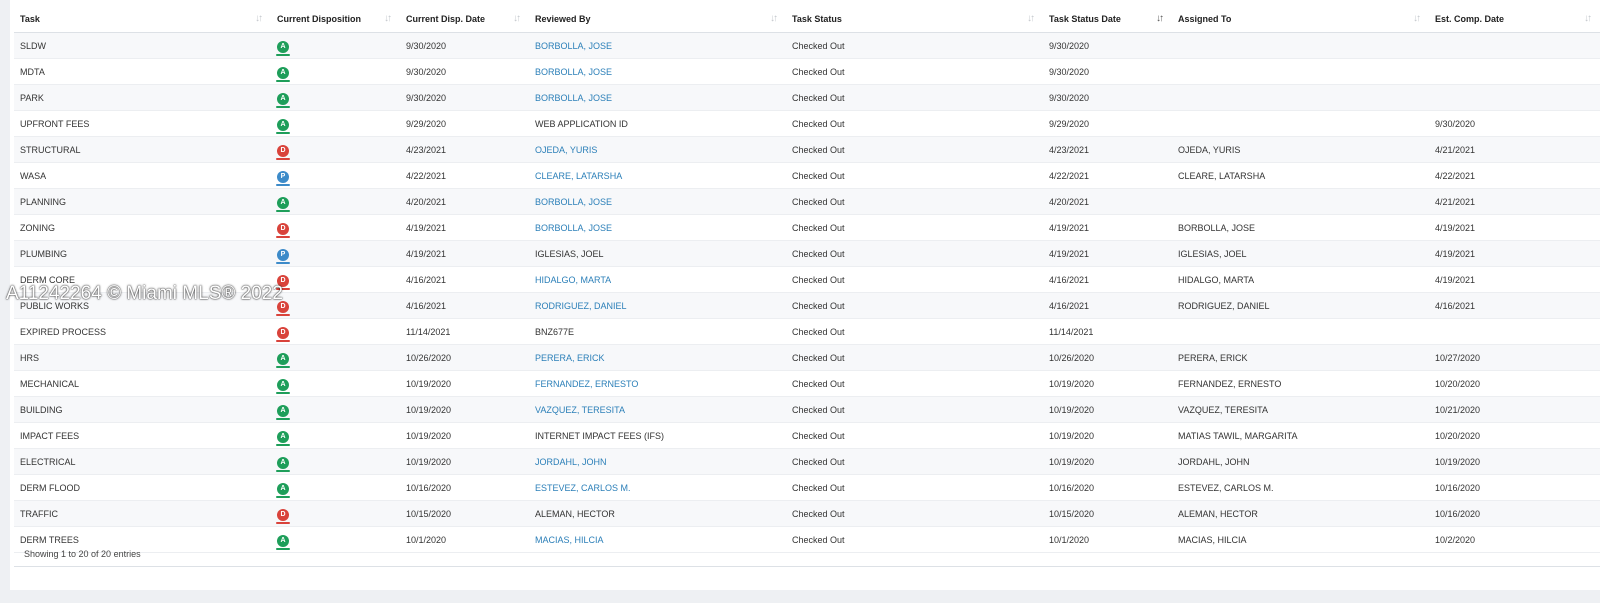 This screenshot has height=603, width=1600. What do you see at coordinates (142, 435) in the screenshot?
I see `task-cell: IMPACT FEES` at bounding box center [142, 435].